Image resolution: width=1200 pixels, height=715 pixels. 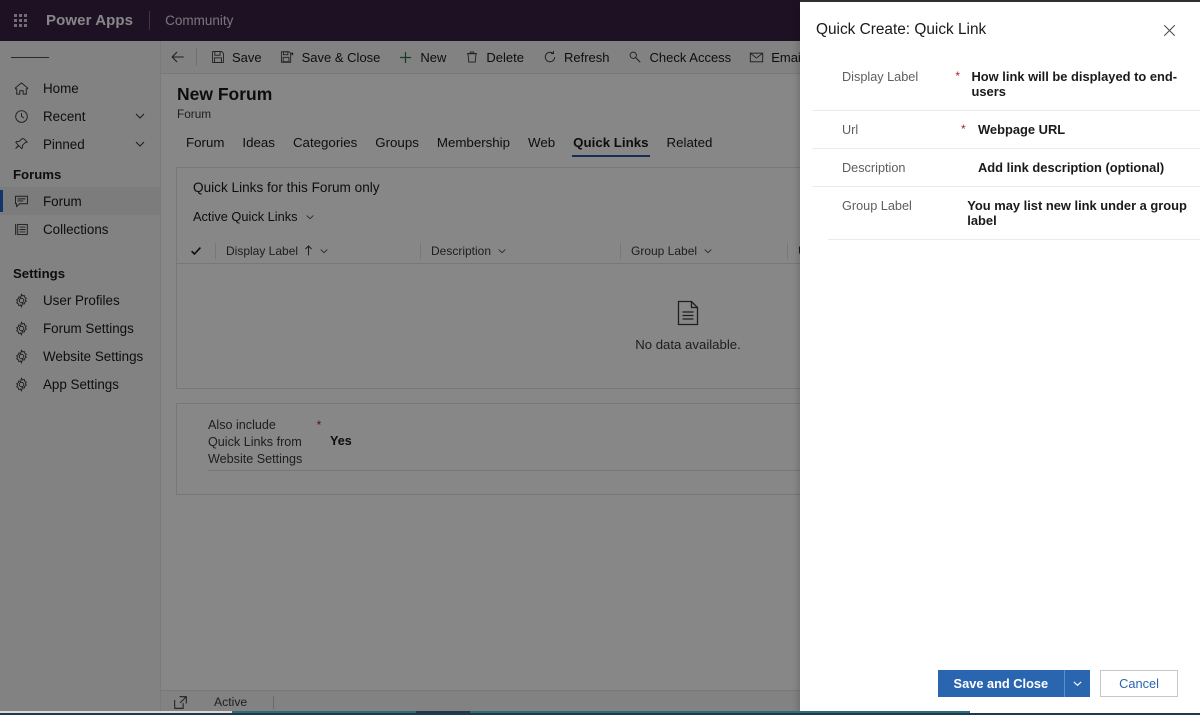 I want to click on bottom-edge-segment-right, so click(x=720, y=712).